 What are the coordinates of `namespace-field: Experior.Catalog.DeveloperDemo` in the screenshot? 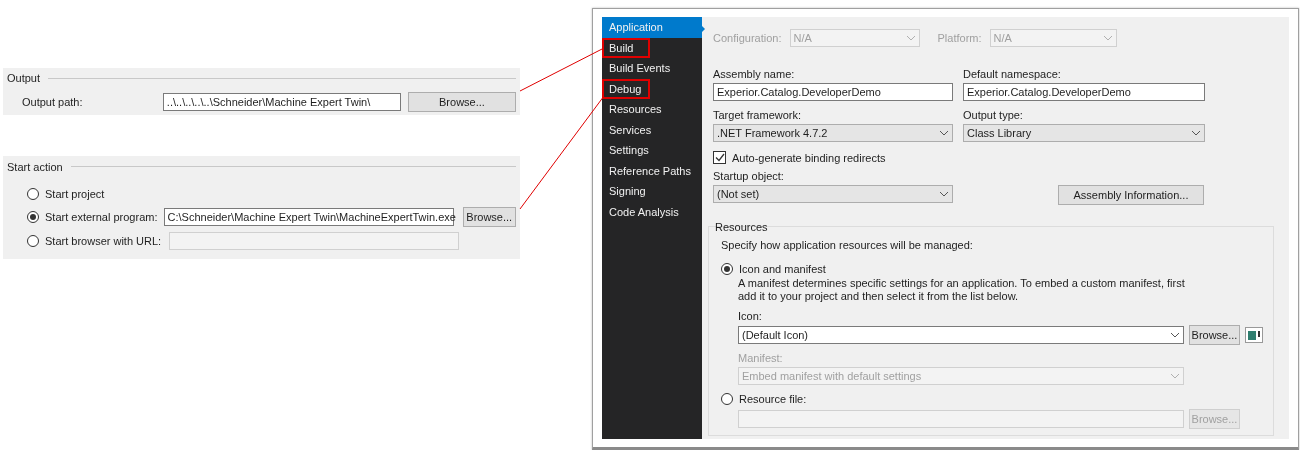 It's located at (1084, 92).